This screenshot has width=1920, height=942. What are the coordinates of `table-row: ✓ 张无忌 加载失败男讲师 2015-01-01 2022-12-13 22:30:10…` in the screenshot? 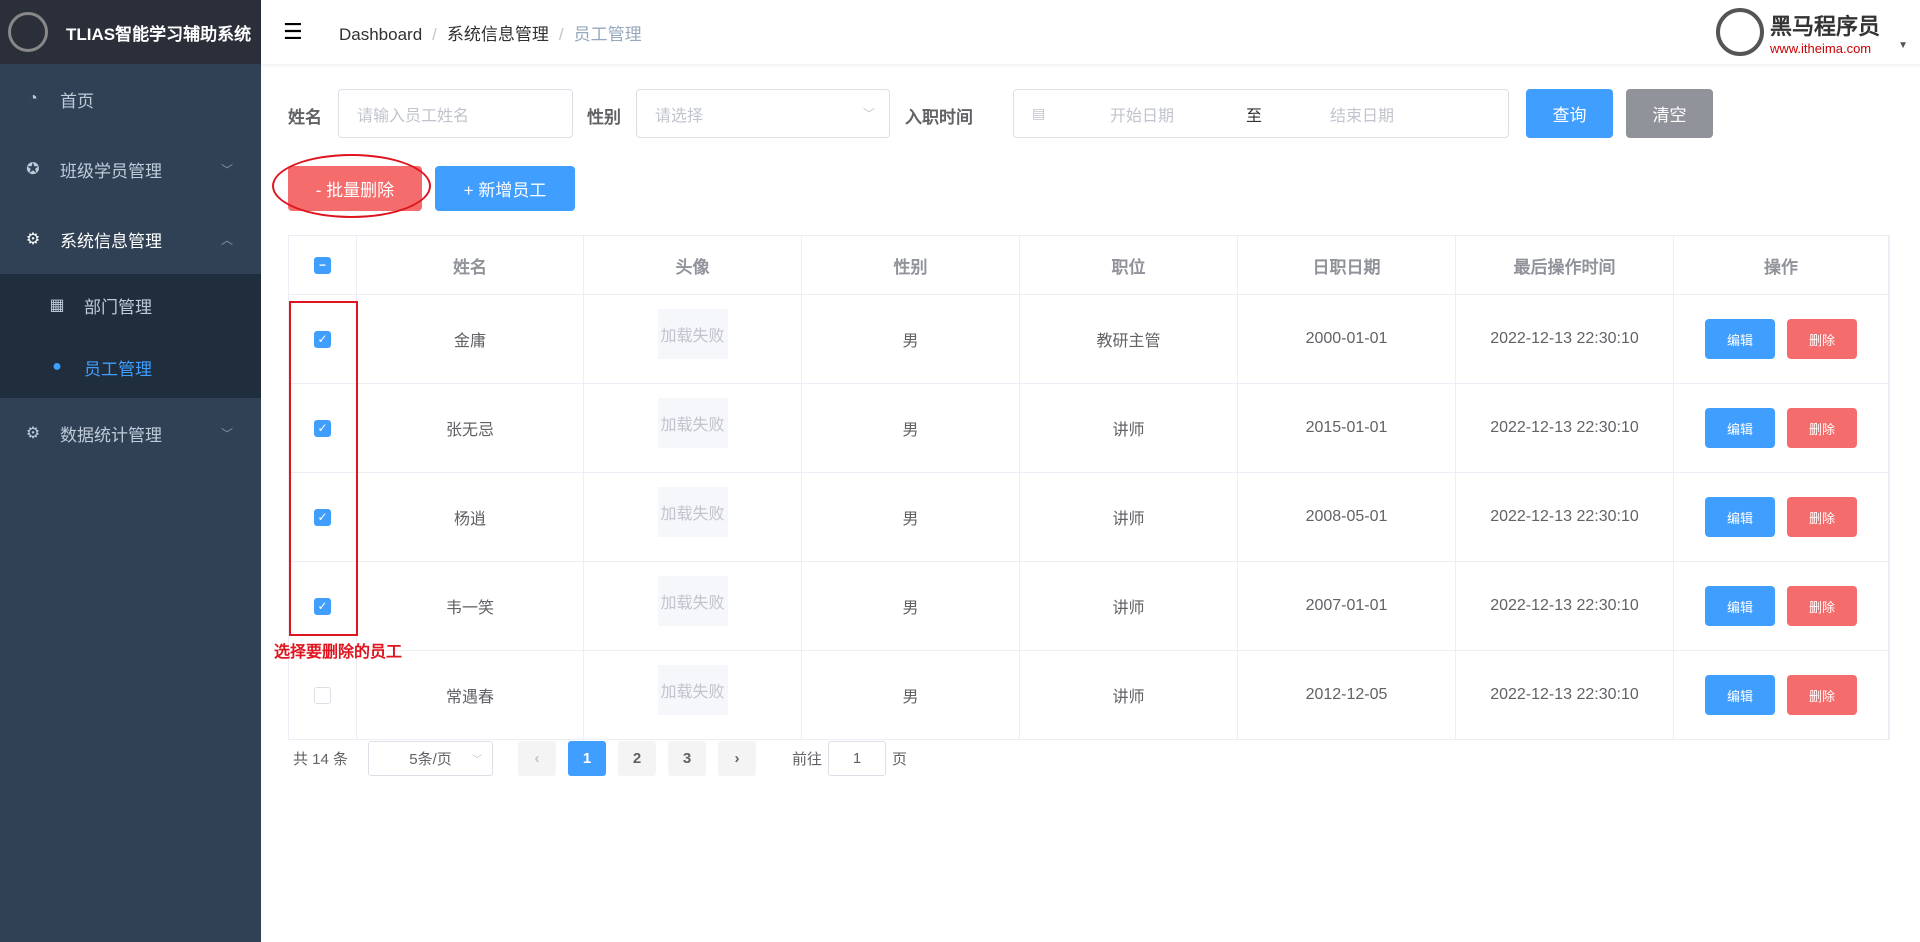 It's located at (1089, 428).